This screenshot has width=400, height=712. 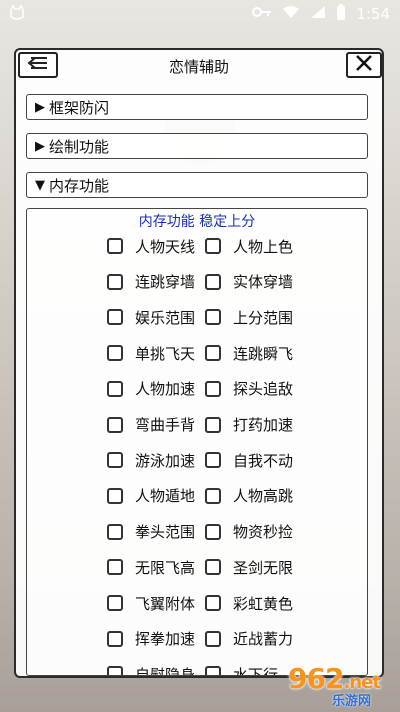 I want to click on section-drawing: ▶ 绘制功能, so click(x=197, y=146).